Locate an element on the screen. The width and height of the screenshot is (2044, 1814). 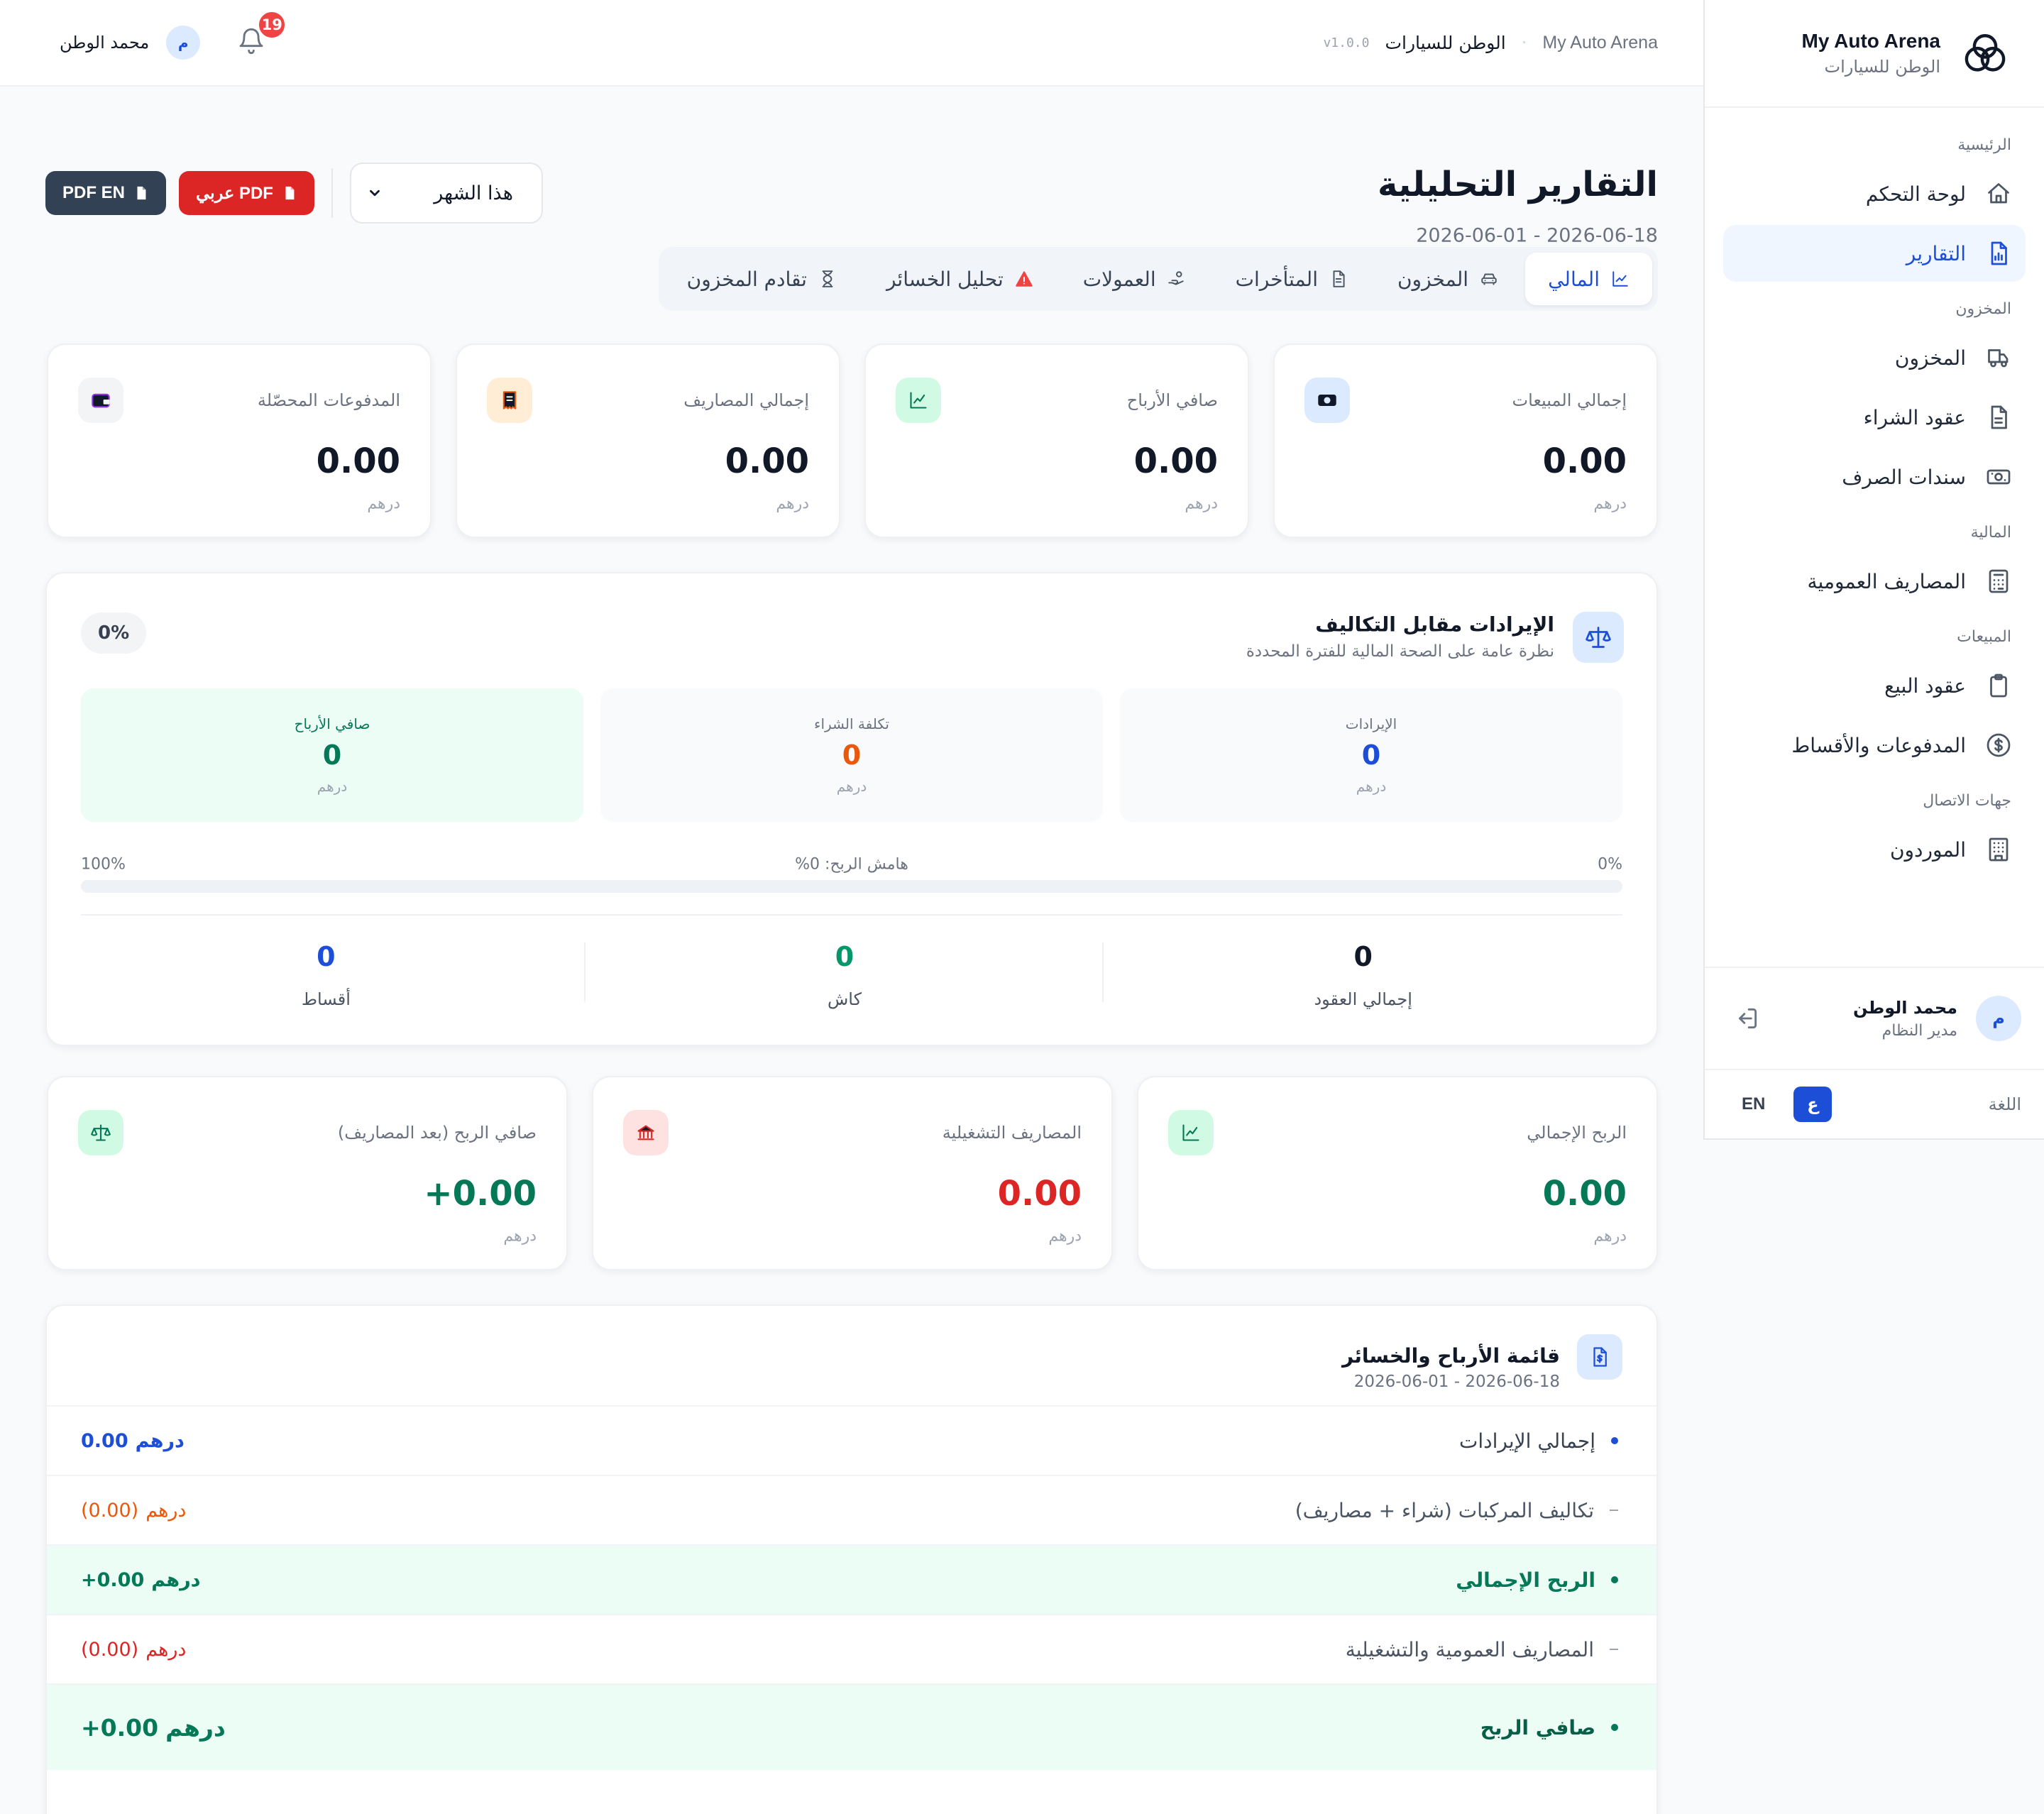
language-arabic-button: ع is located at coordinates (1813, 1105).